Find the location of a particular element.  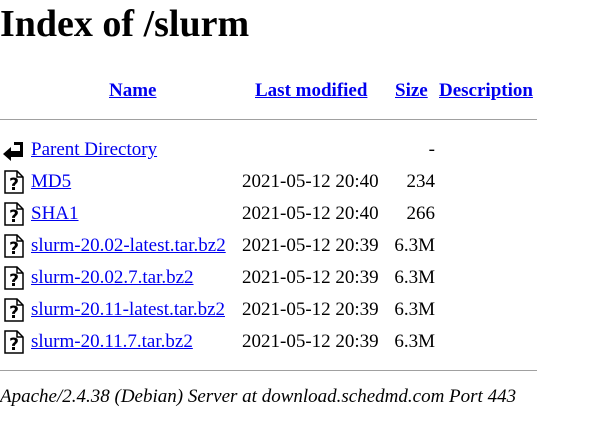

sort-by-last-modified-link: Last modified is located at coordinates (311, 90).